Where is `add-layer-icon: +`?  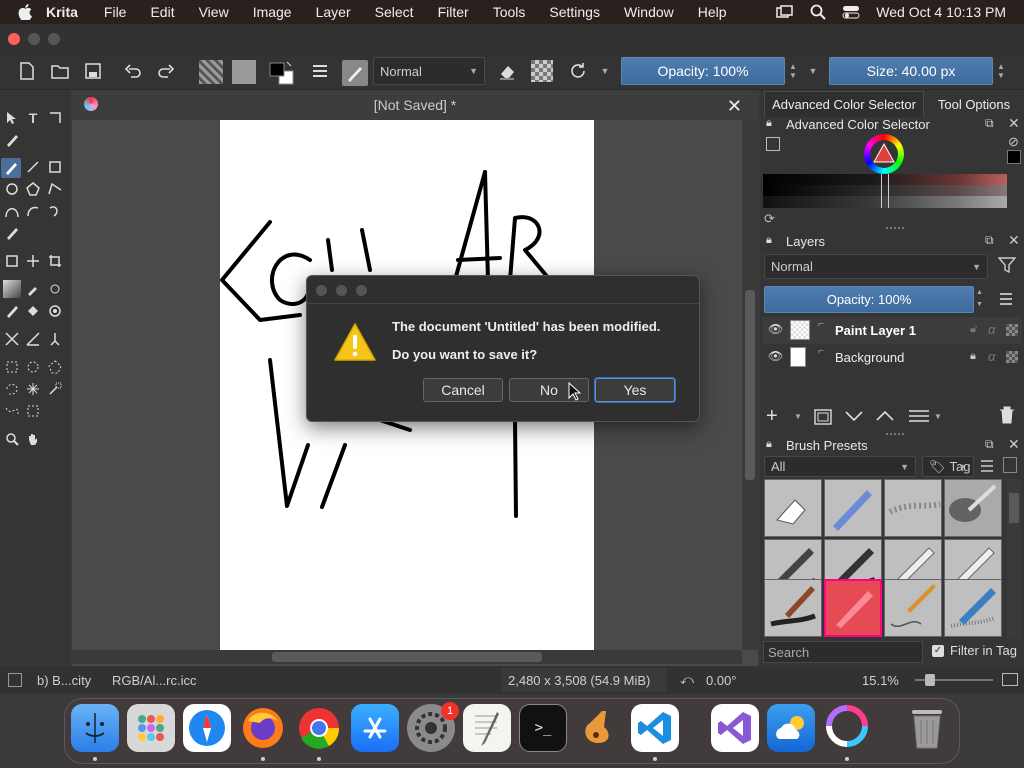
add-layer-icon: + is located at coordinates (772, 416).